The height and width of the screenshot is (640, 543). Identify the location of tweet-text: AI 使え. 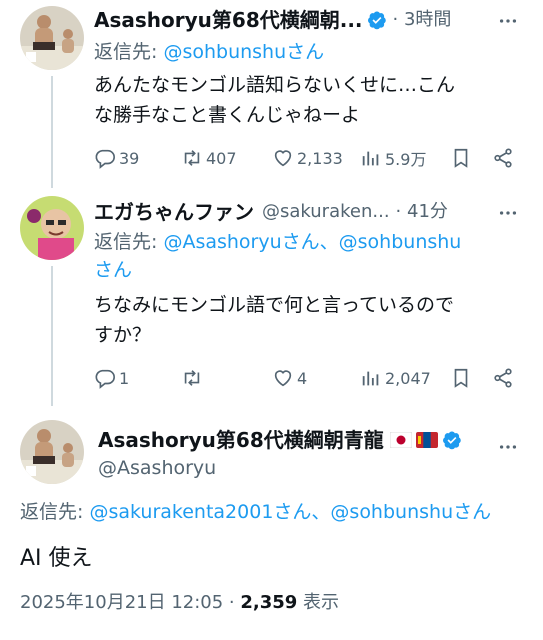
(56, 558).